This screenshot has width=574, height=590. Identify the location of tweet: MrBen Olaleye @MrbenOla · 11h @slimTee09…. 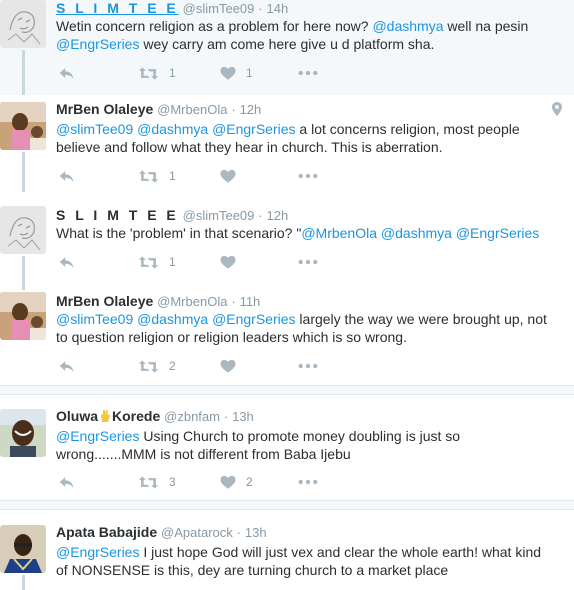
(287, 336).